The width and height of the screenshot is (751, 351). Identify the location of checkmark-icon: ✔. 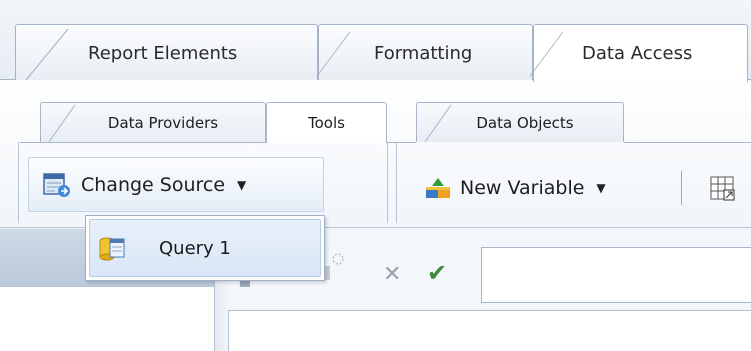
(437, 273).